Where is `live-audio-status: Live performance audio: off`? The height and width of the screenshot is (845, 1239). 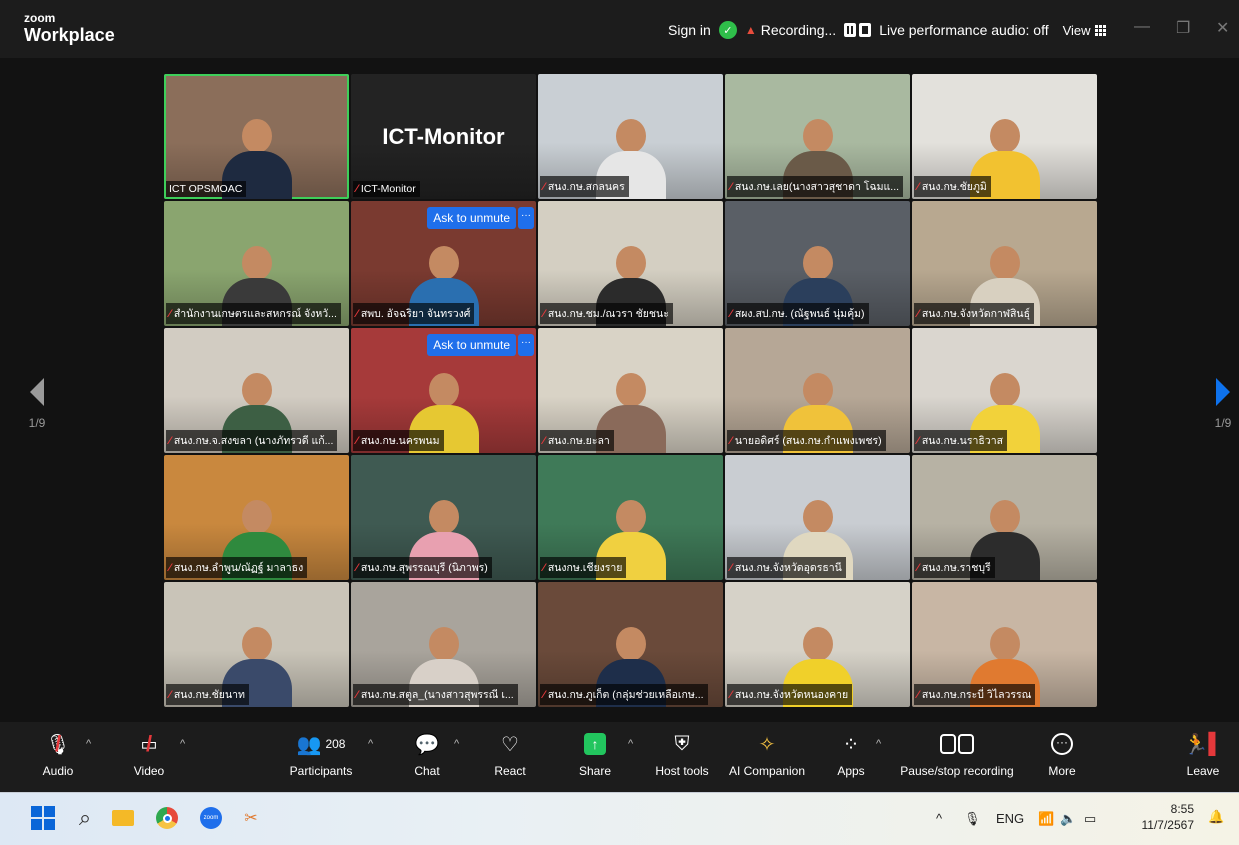
live-audio-status: Live performance audio: off is located at coordinates (963, 30).